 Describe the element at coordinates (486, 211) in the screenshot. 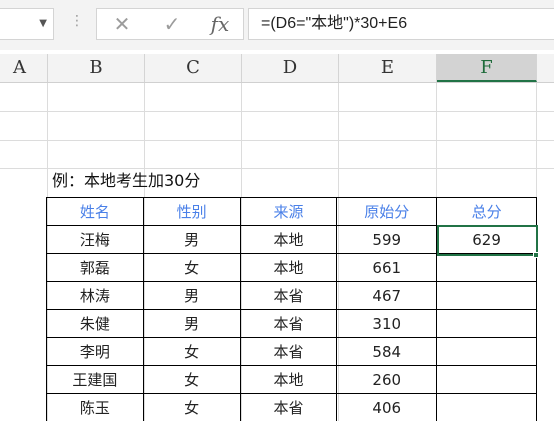

I see `header-total: 总分` at that location.